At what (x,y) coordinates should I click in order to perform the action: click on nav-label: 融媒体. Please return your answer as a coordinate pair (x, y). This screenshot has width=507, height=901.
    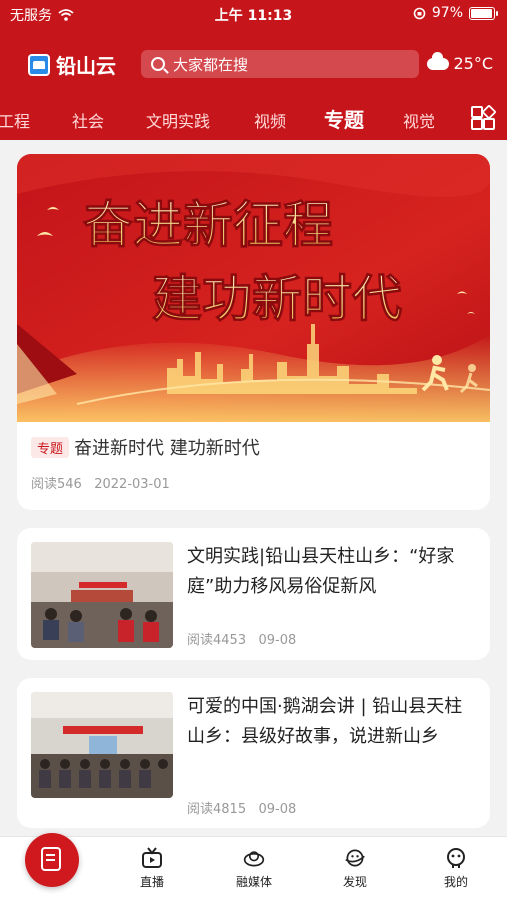
    Looking at the image, I should click on (253, 882).